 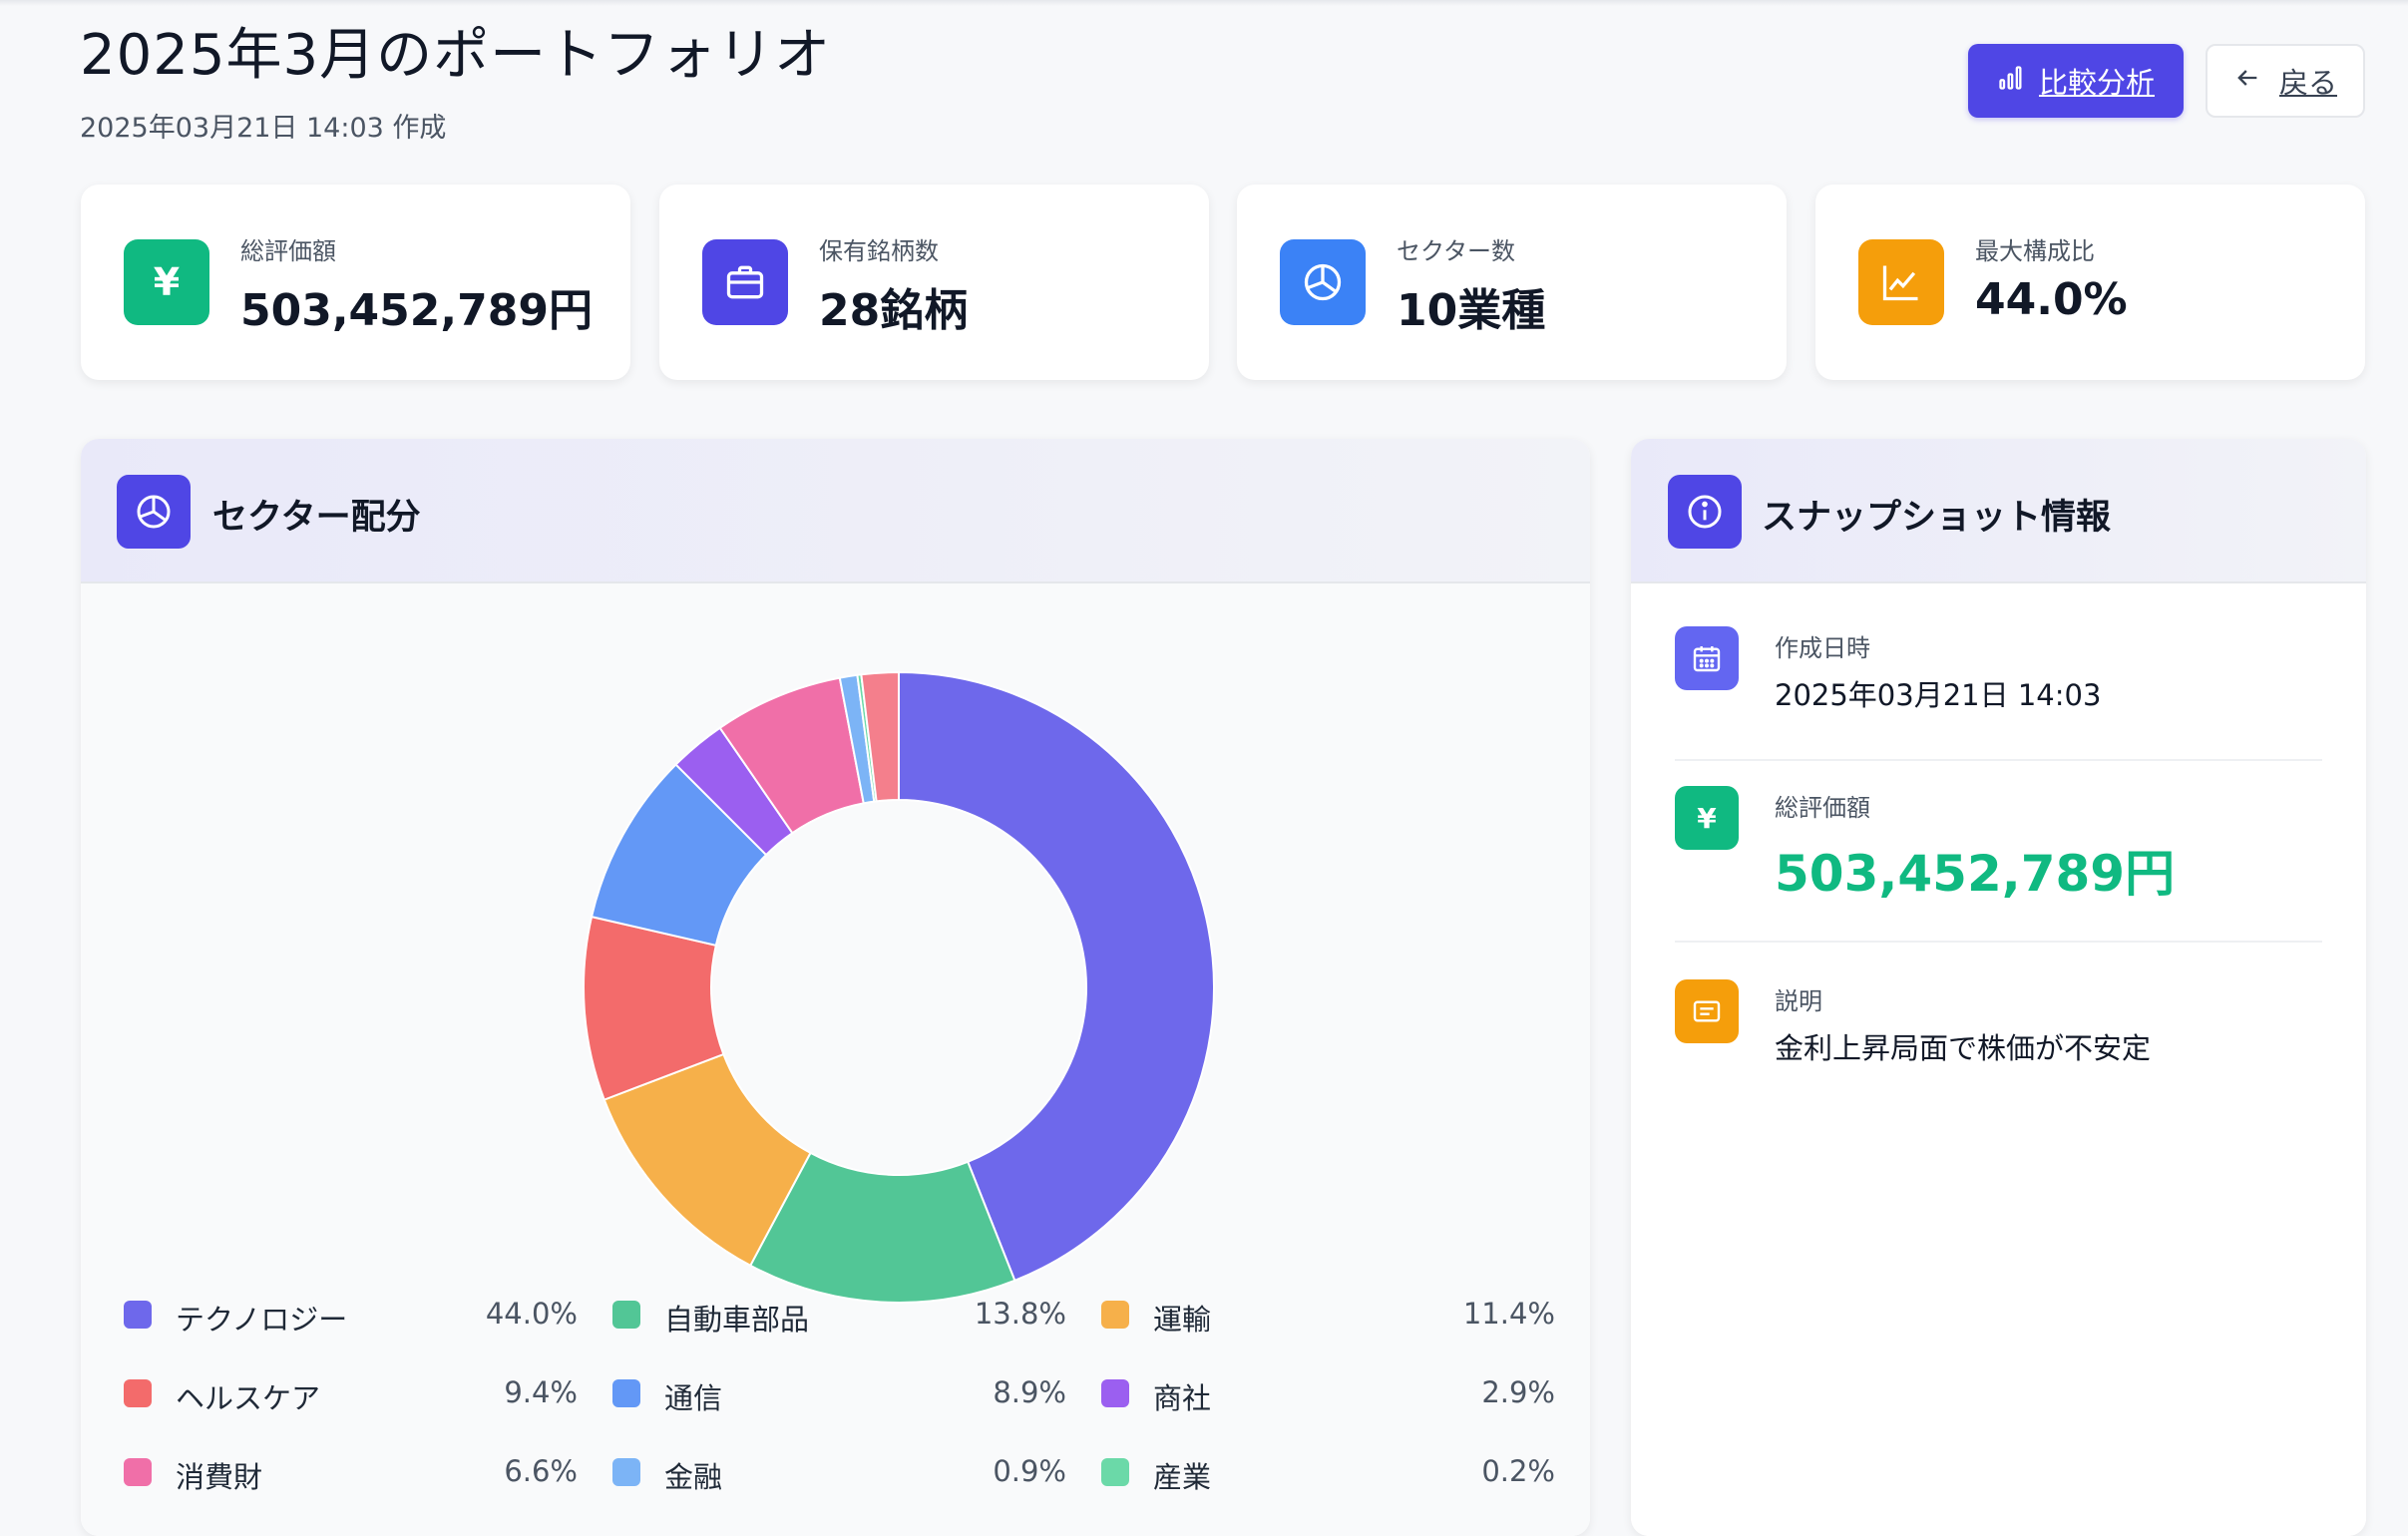 I want to click on back-label: 戻る, so click(x=2308, y=83).